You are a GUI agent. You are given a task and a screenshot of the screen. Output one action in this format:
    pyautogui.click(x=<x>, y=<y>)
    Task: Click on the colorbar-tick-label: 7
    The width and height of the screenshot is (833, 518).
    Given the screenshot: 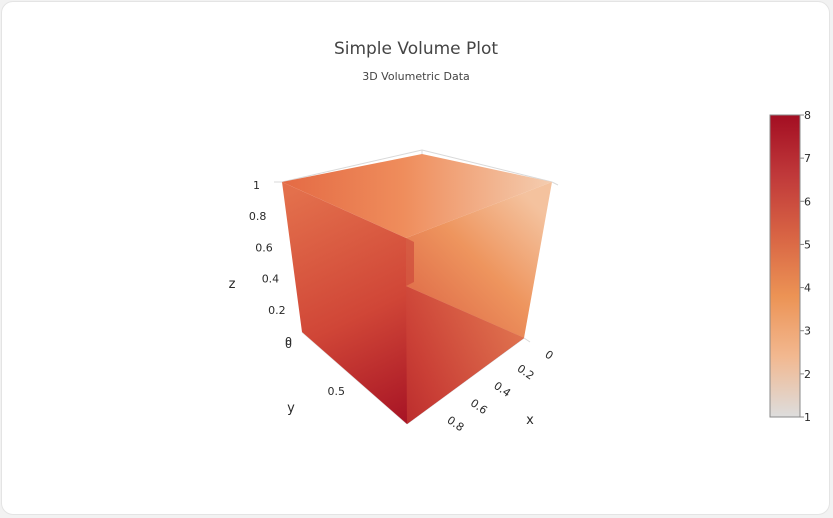 What is the action you would take?
    pyautogui.click(x=807, y=158)
    